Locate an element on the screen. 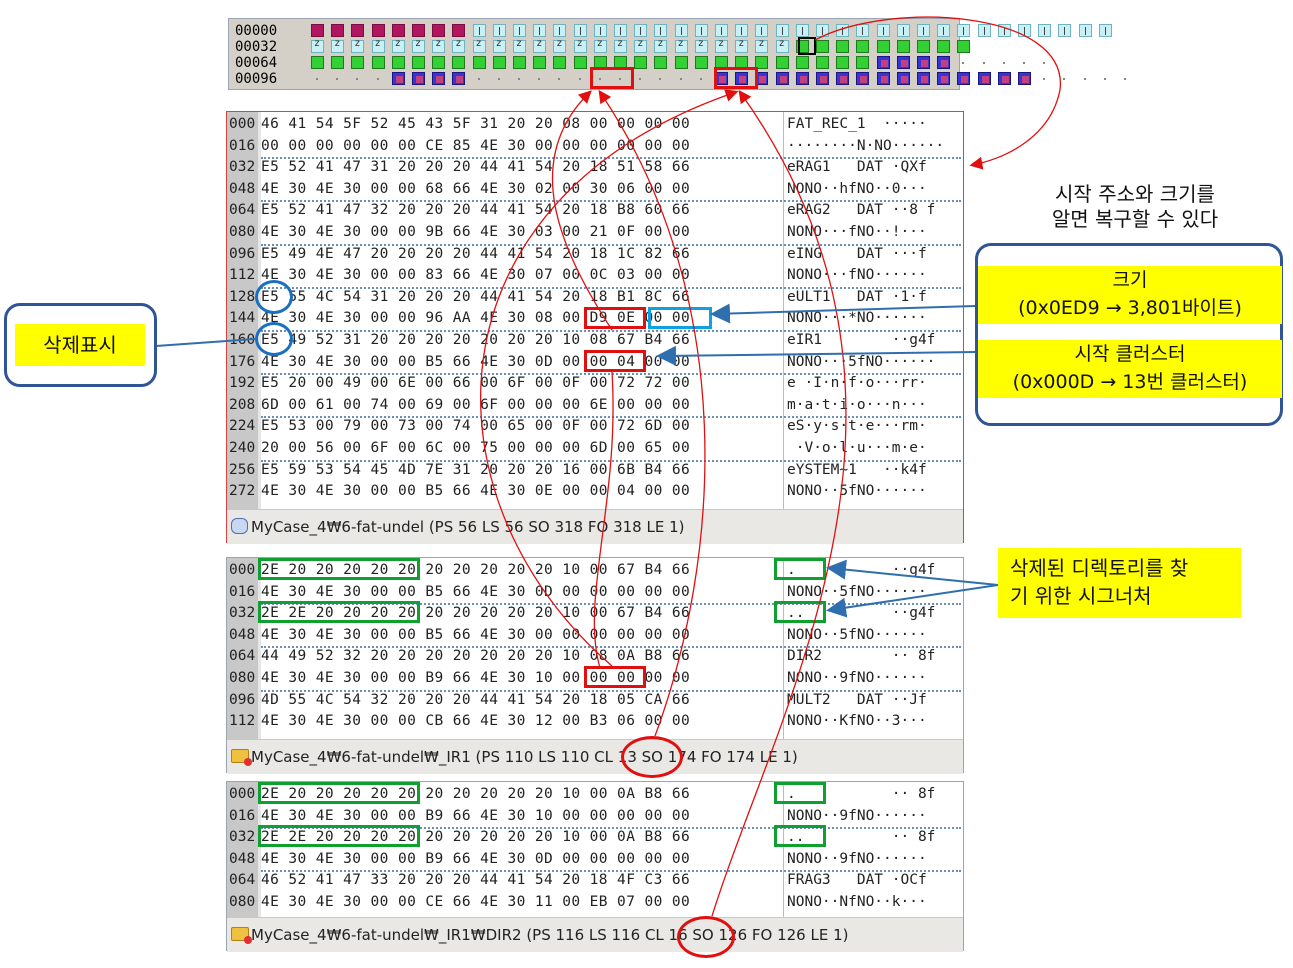 The height and width of the screenshot is (968, 1293). signature-note: 삭제된 디렉토리를 찾 기 위한 시그너처 is located at coordinates (1119, 583).